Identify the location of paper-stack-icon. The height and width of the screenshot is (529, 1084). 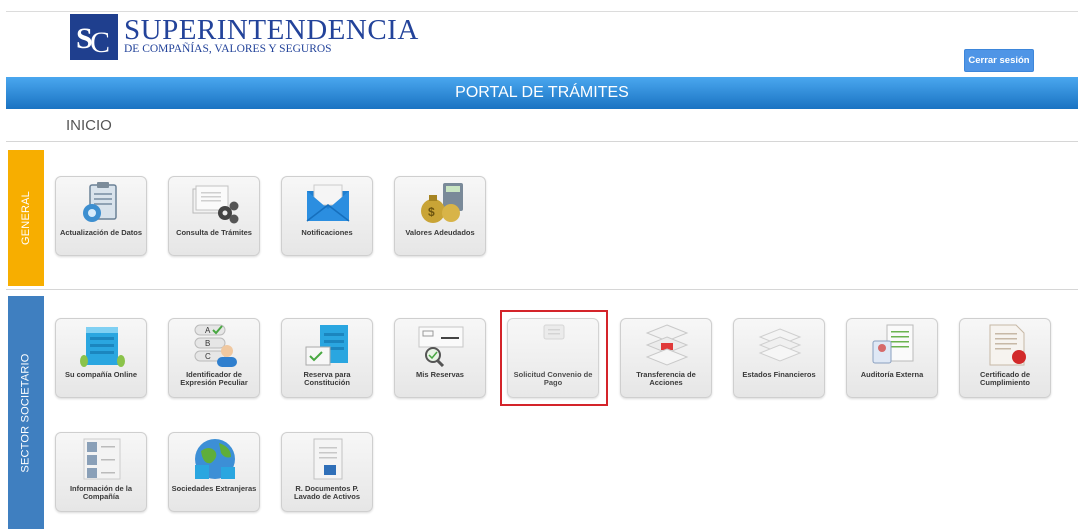
(780, 345).